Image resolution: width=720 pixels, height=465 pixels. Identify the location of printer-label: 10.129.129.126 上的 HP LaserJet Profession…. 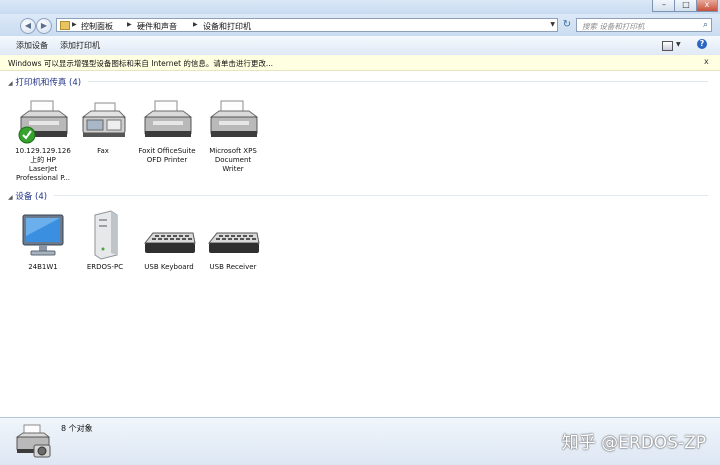
(43, 164).